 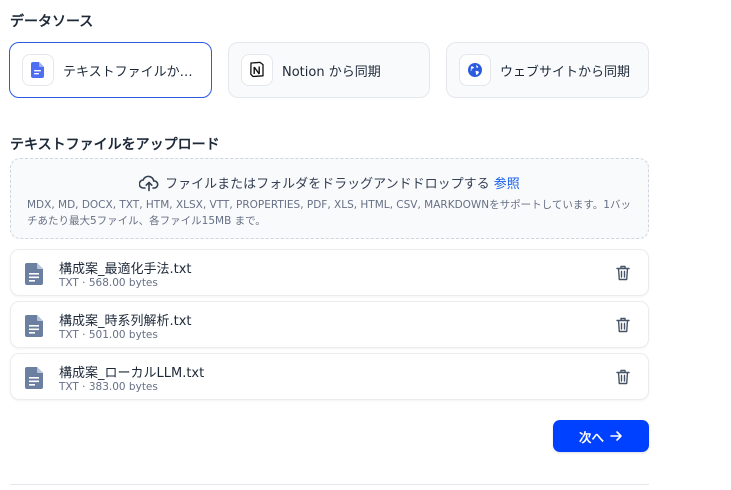 I want to click on file-meta: TXT · 568.00 bytes, so click(x=108, y=283).